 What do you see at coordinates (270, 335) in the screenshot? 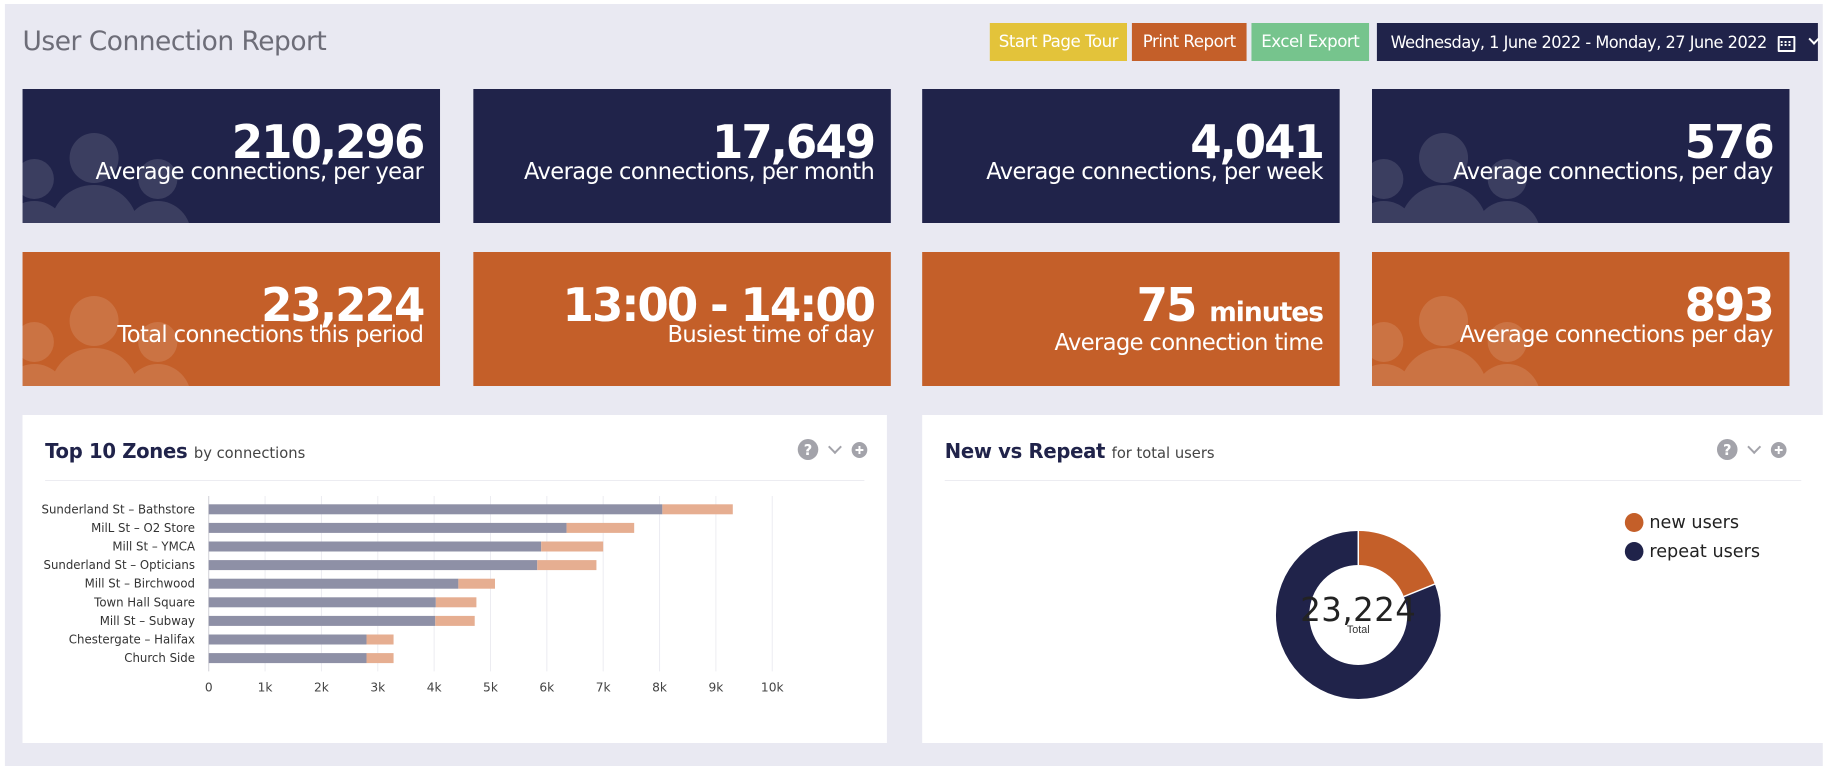
I see `stat-label: Total connections this period` at bounding box center [270, 335].